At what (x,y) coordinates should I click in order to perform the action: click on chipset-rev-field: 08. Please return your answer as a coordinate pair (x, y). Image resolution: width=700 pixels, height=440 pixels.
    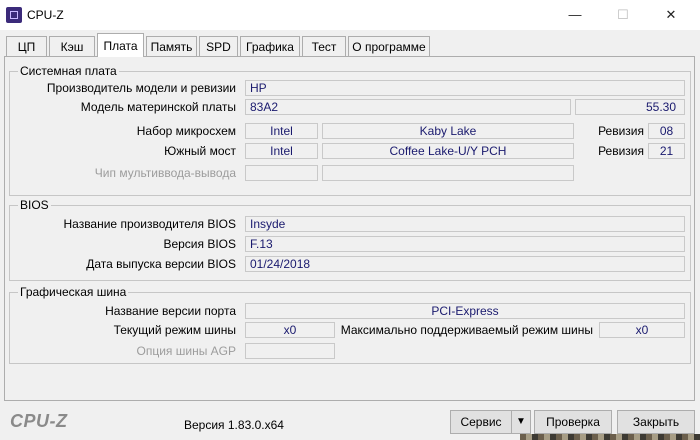
    Looking at the image, I should click on (666, 131).